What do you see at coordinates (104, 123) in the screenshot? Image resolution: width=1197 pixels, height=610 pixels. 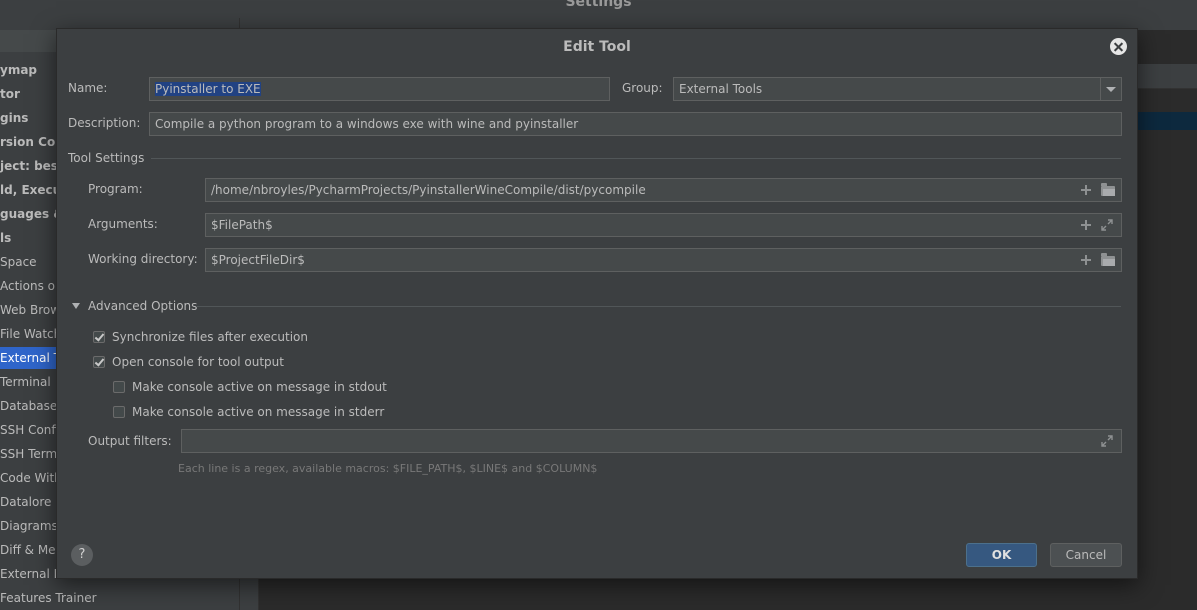 I see `description-label: Description:` at bounding box center [104, 123].